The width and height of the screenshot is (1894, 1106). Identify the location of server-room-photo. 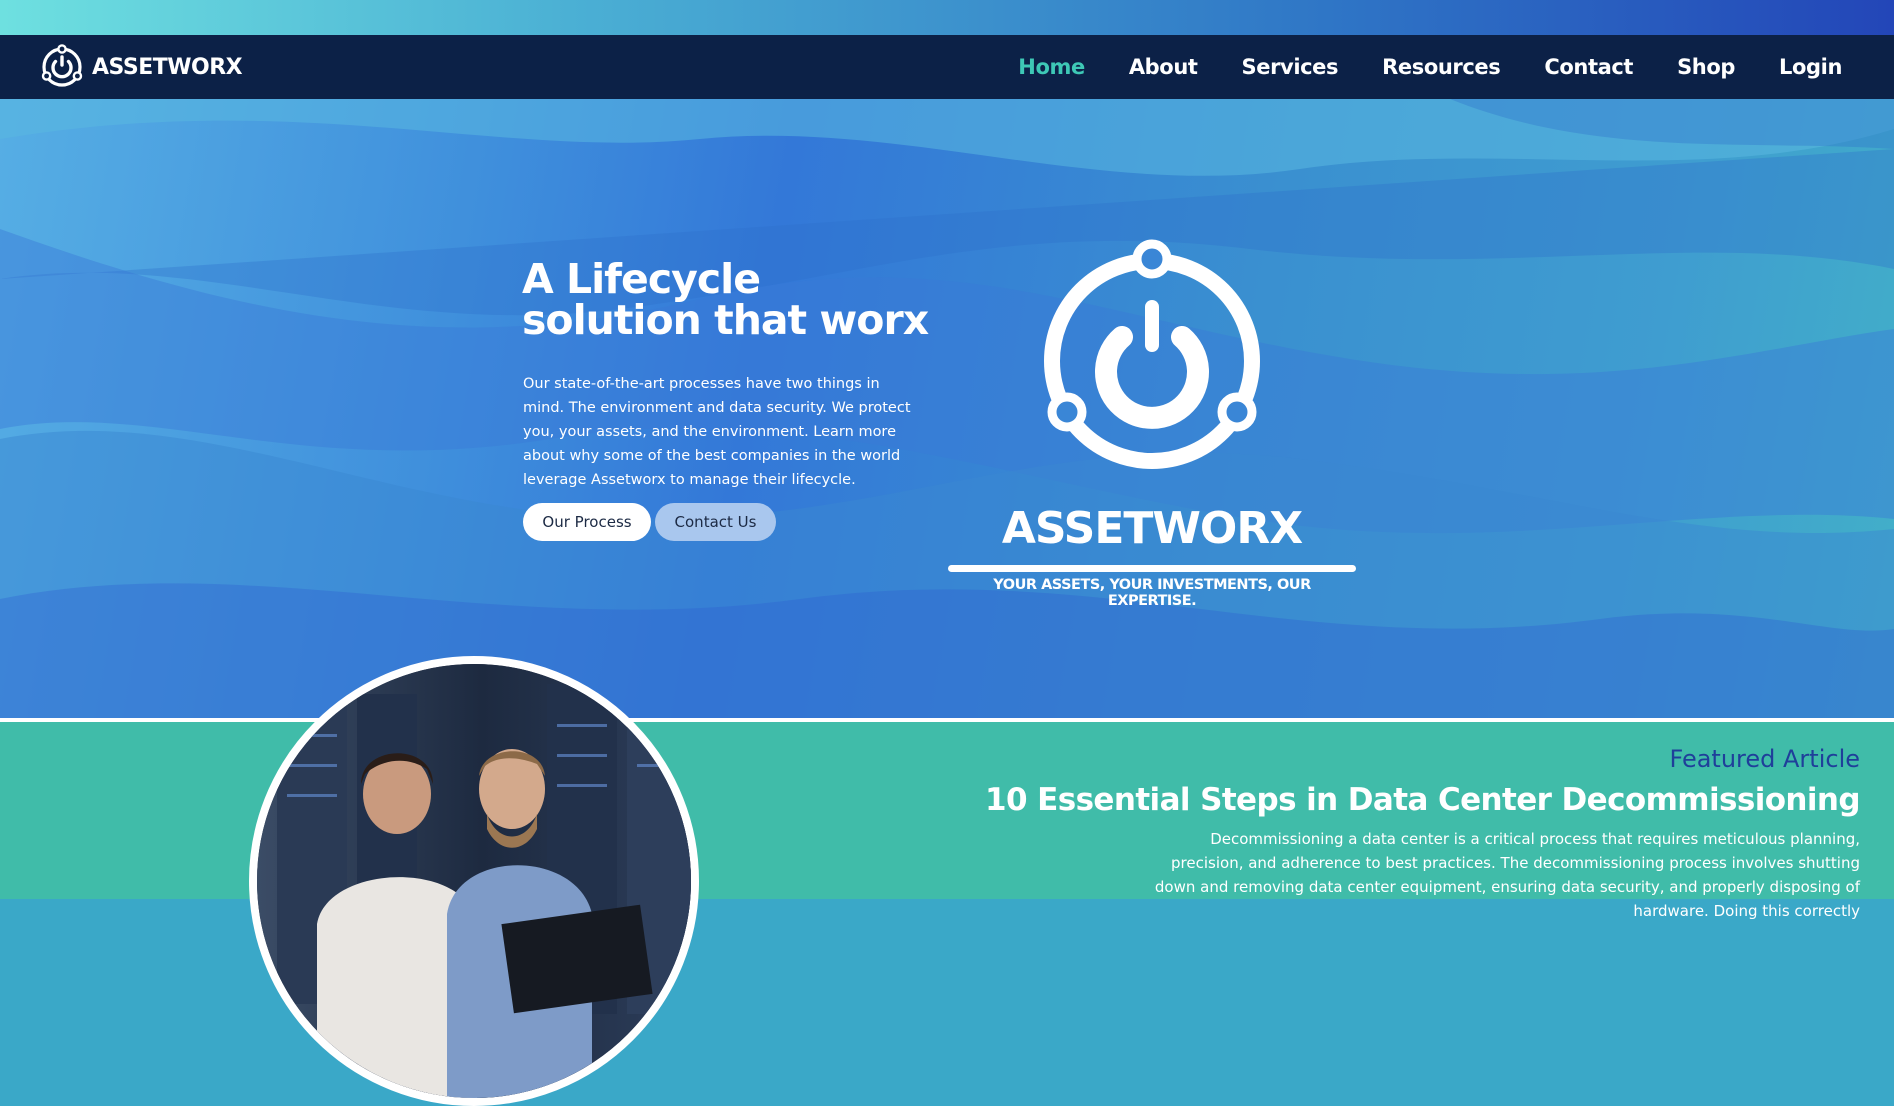
(474, 881).